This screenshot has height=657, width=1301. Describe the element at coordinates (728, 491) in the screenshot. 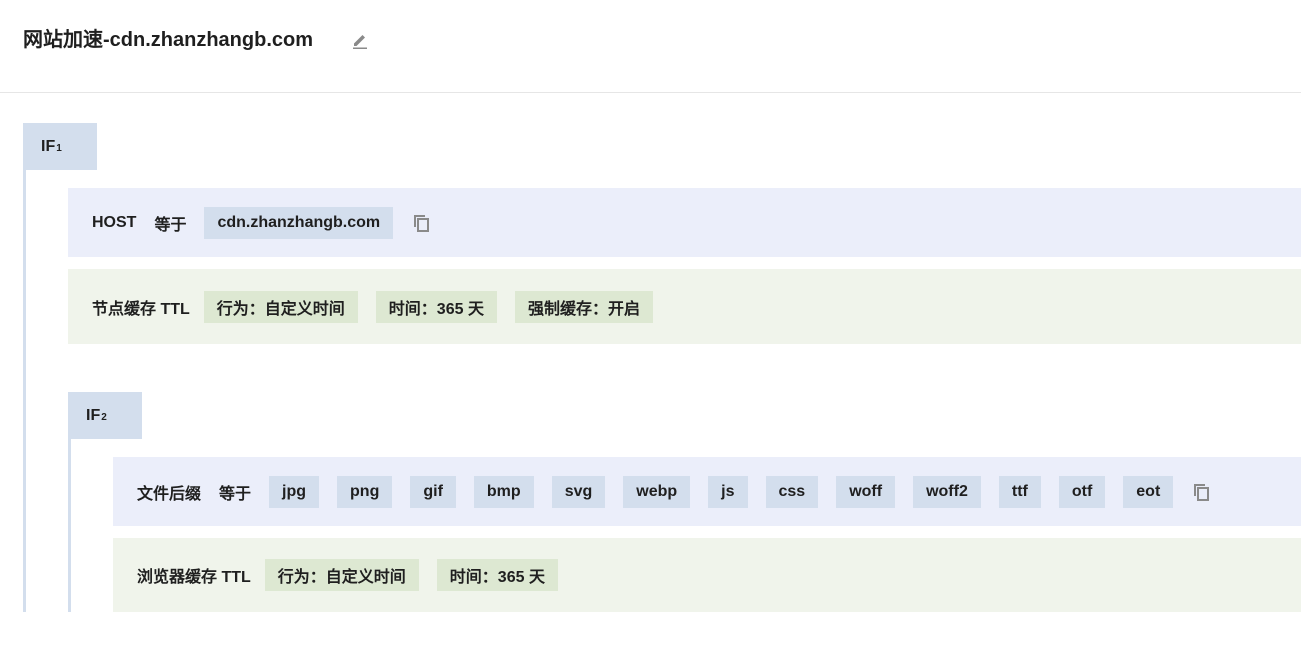

I see `suffix-chip-js: js` at that location.